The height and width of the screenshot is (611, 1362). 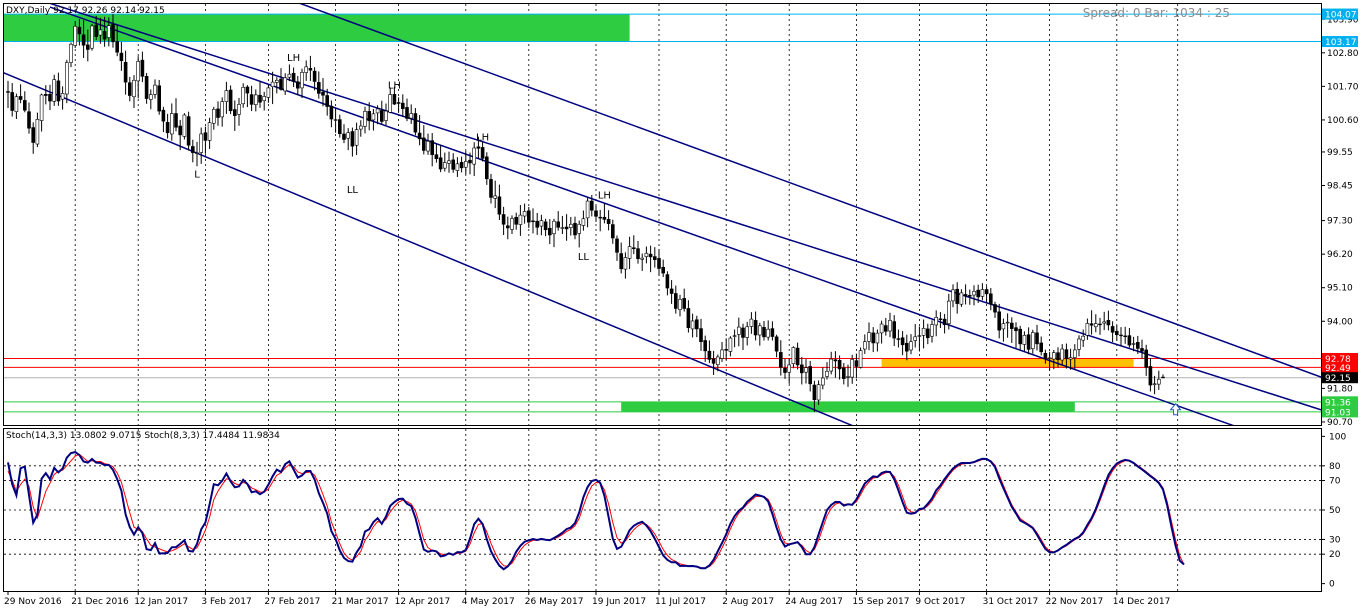 What do you see at coordinates (1340, 322) in the screenshot?
I see `y-tick-label: 94.00` at bounding box center [1340, 322].